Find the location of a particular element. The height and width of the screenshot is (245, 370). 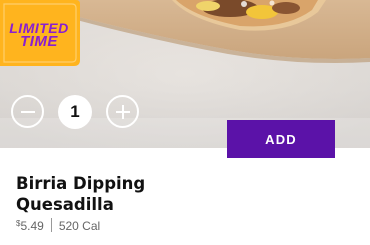

limited-time-badge: LIMITED TIME is located at coordinates (40, 33).